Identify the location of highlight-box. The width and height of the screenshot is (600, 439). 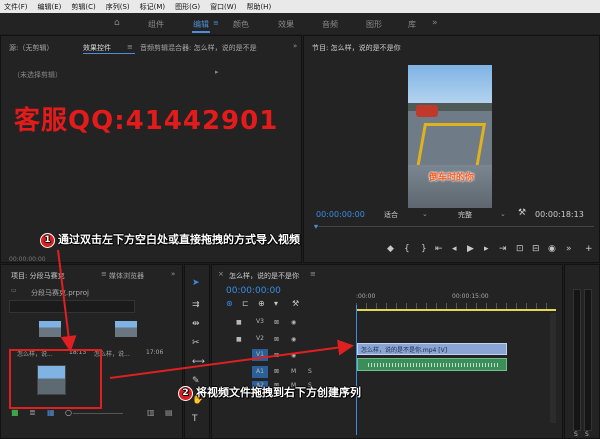
(55, 379).